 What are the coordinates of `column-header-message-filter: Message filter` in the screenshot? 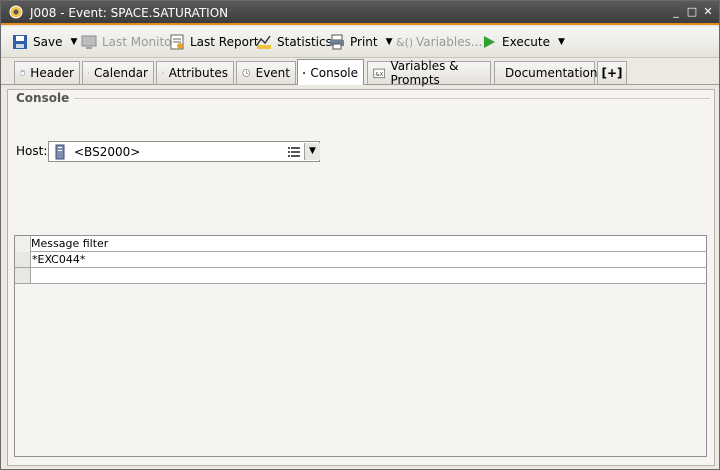 It's located at (69, 243).